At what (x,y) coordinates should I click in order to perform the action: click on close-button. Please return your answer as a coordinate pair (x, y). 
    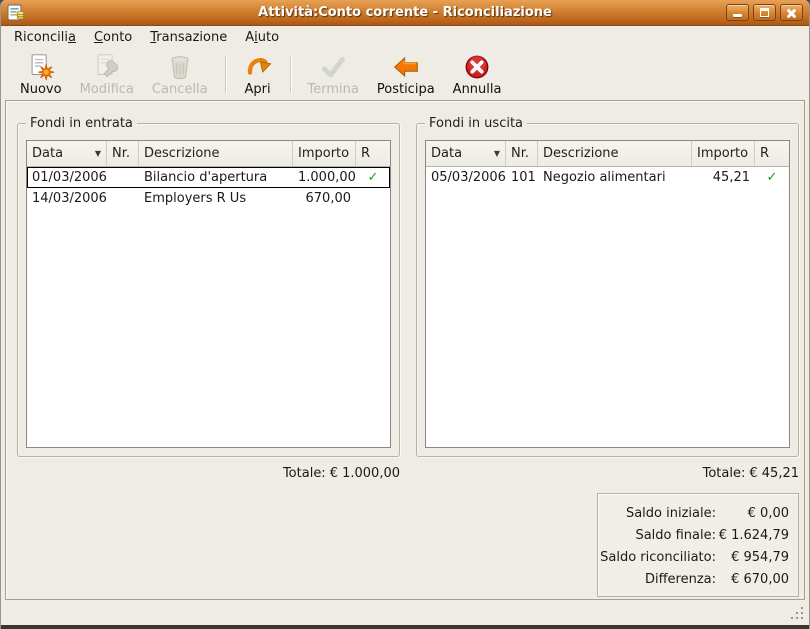
    Looking at the image, I should click on (791, 12).